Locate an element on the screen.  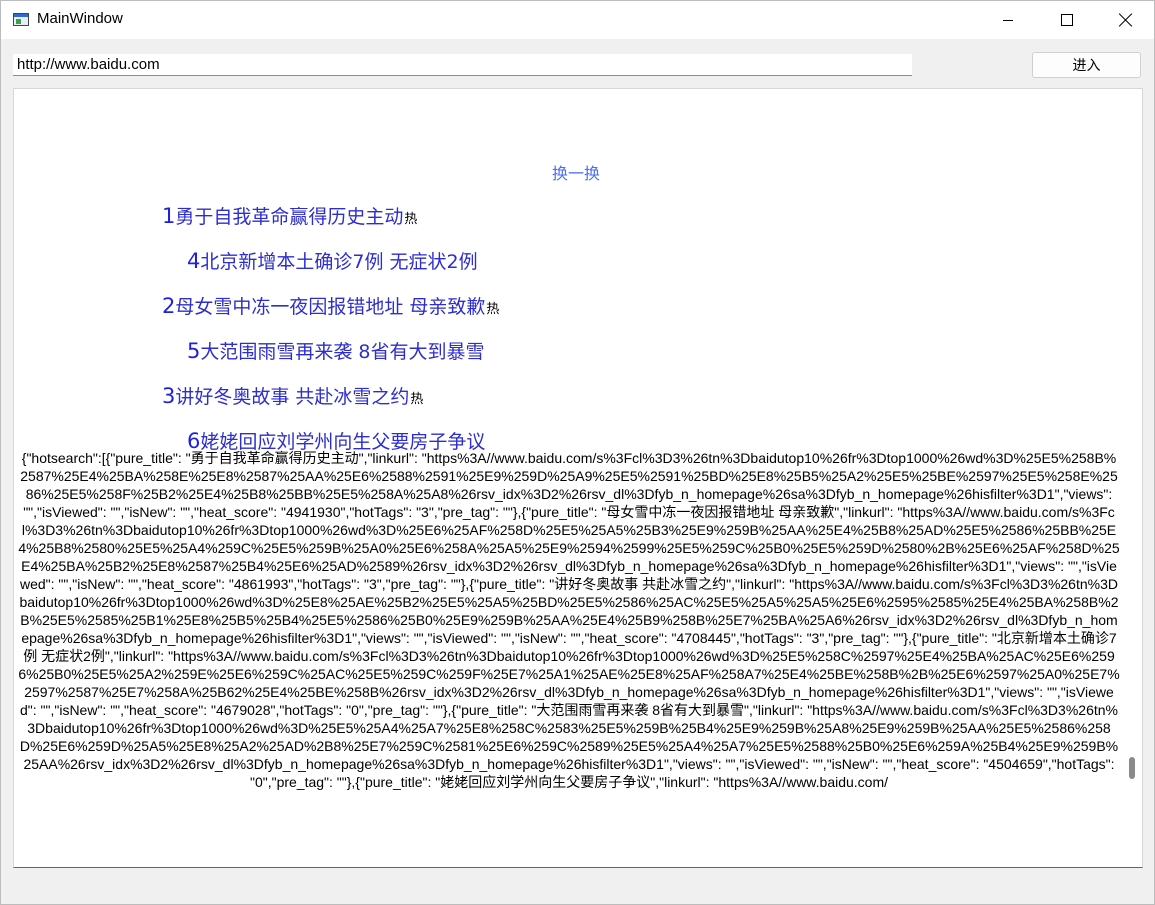
hot-item-title: 大范围雨雪再来袭 8省有大到暴雪 is located at coordinates (342, 352).